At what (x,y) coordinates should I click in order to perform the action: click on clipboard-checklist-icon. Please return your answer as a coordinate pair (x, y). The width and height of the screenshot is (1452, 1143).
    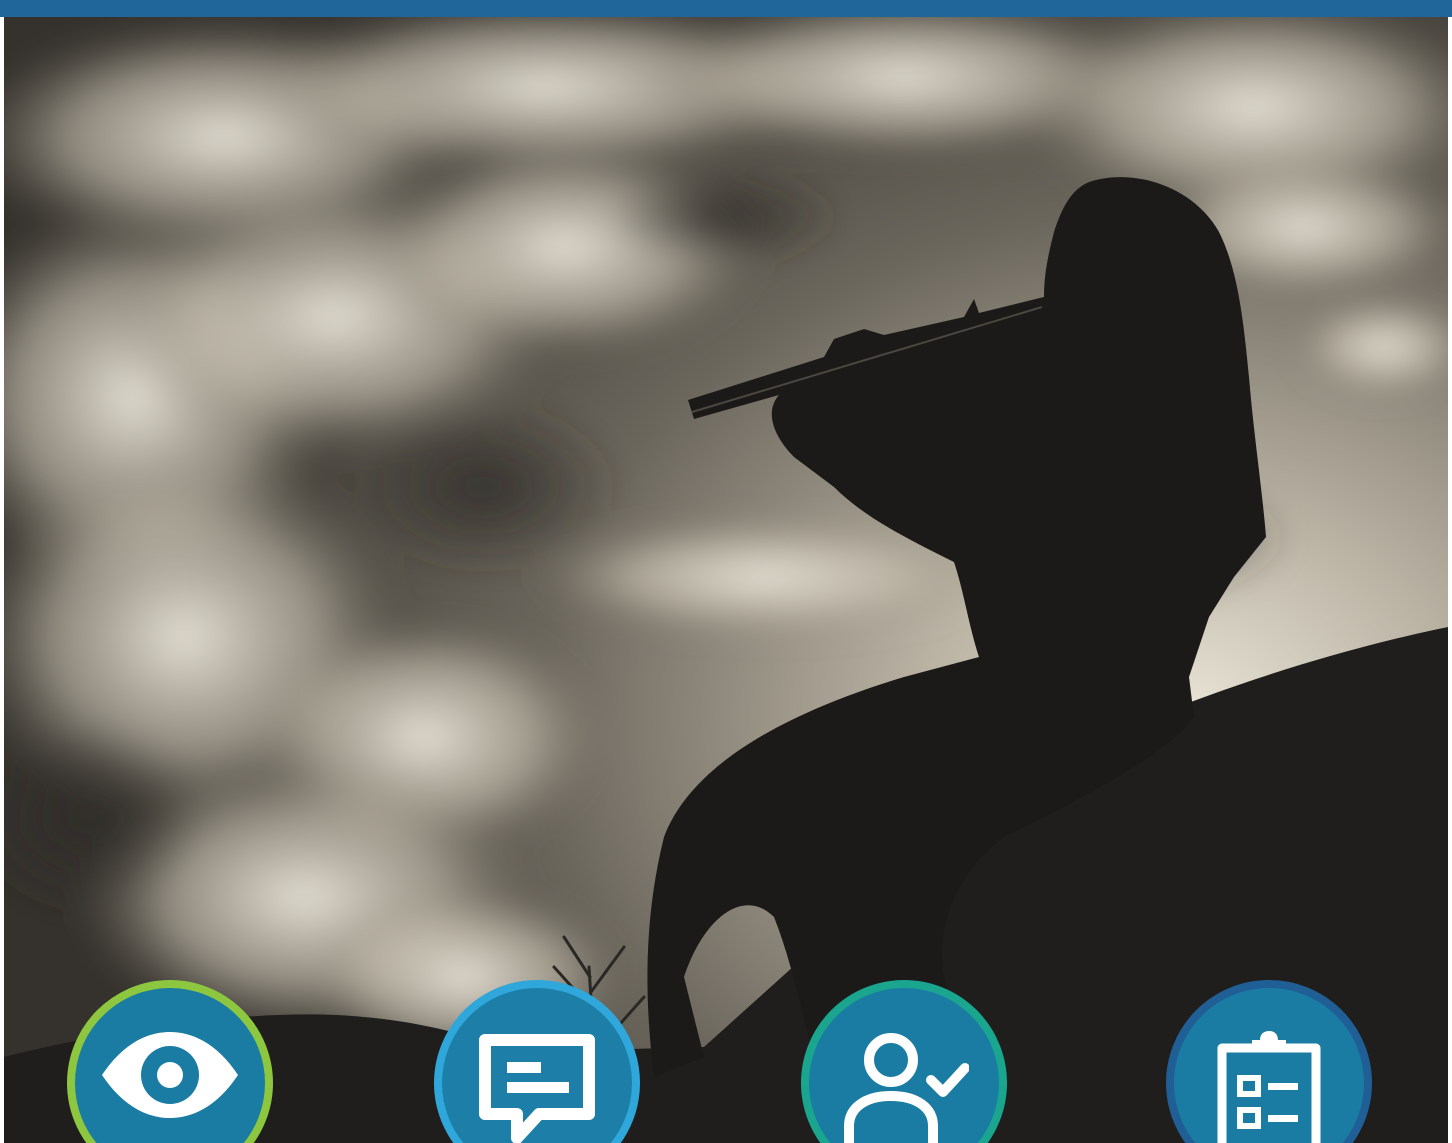
    Looking at the image, I should click on (1269, 1087).